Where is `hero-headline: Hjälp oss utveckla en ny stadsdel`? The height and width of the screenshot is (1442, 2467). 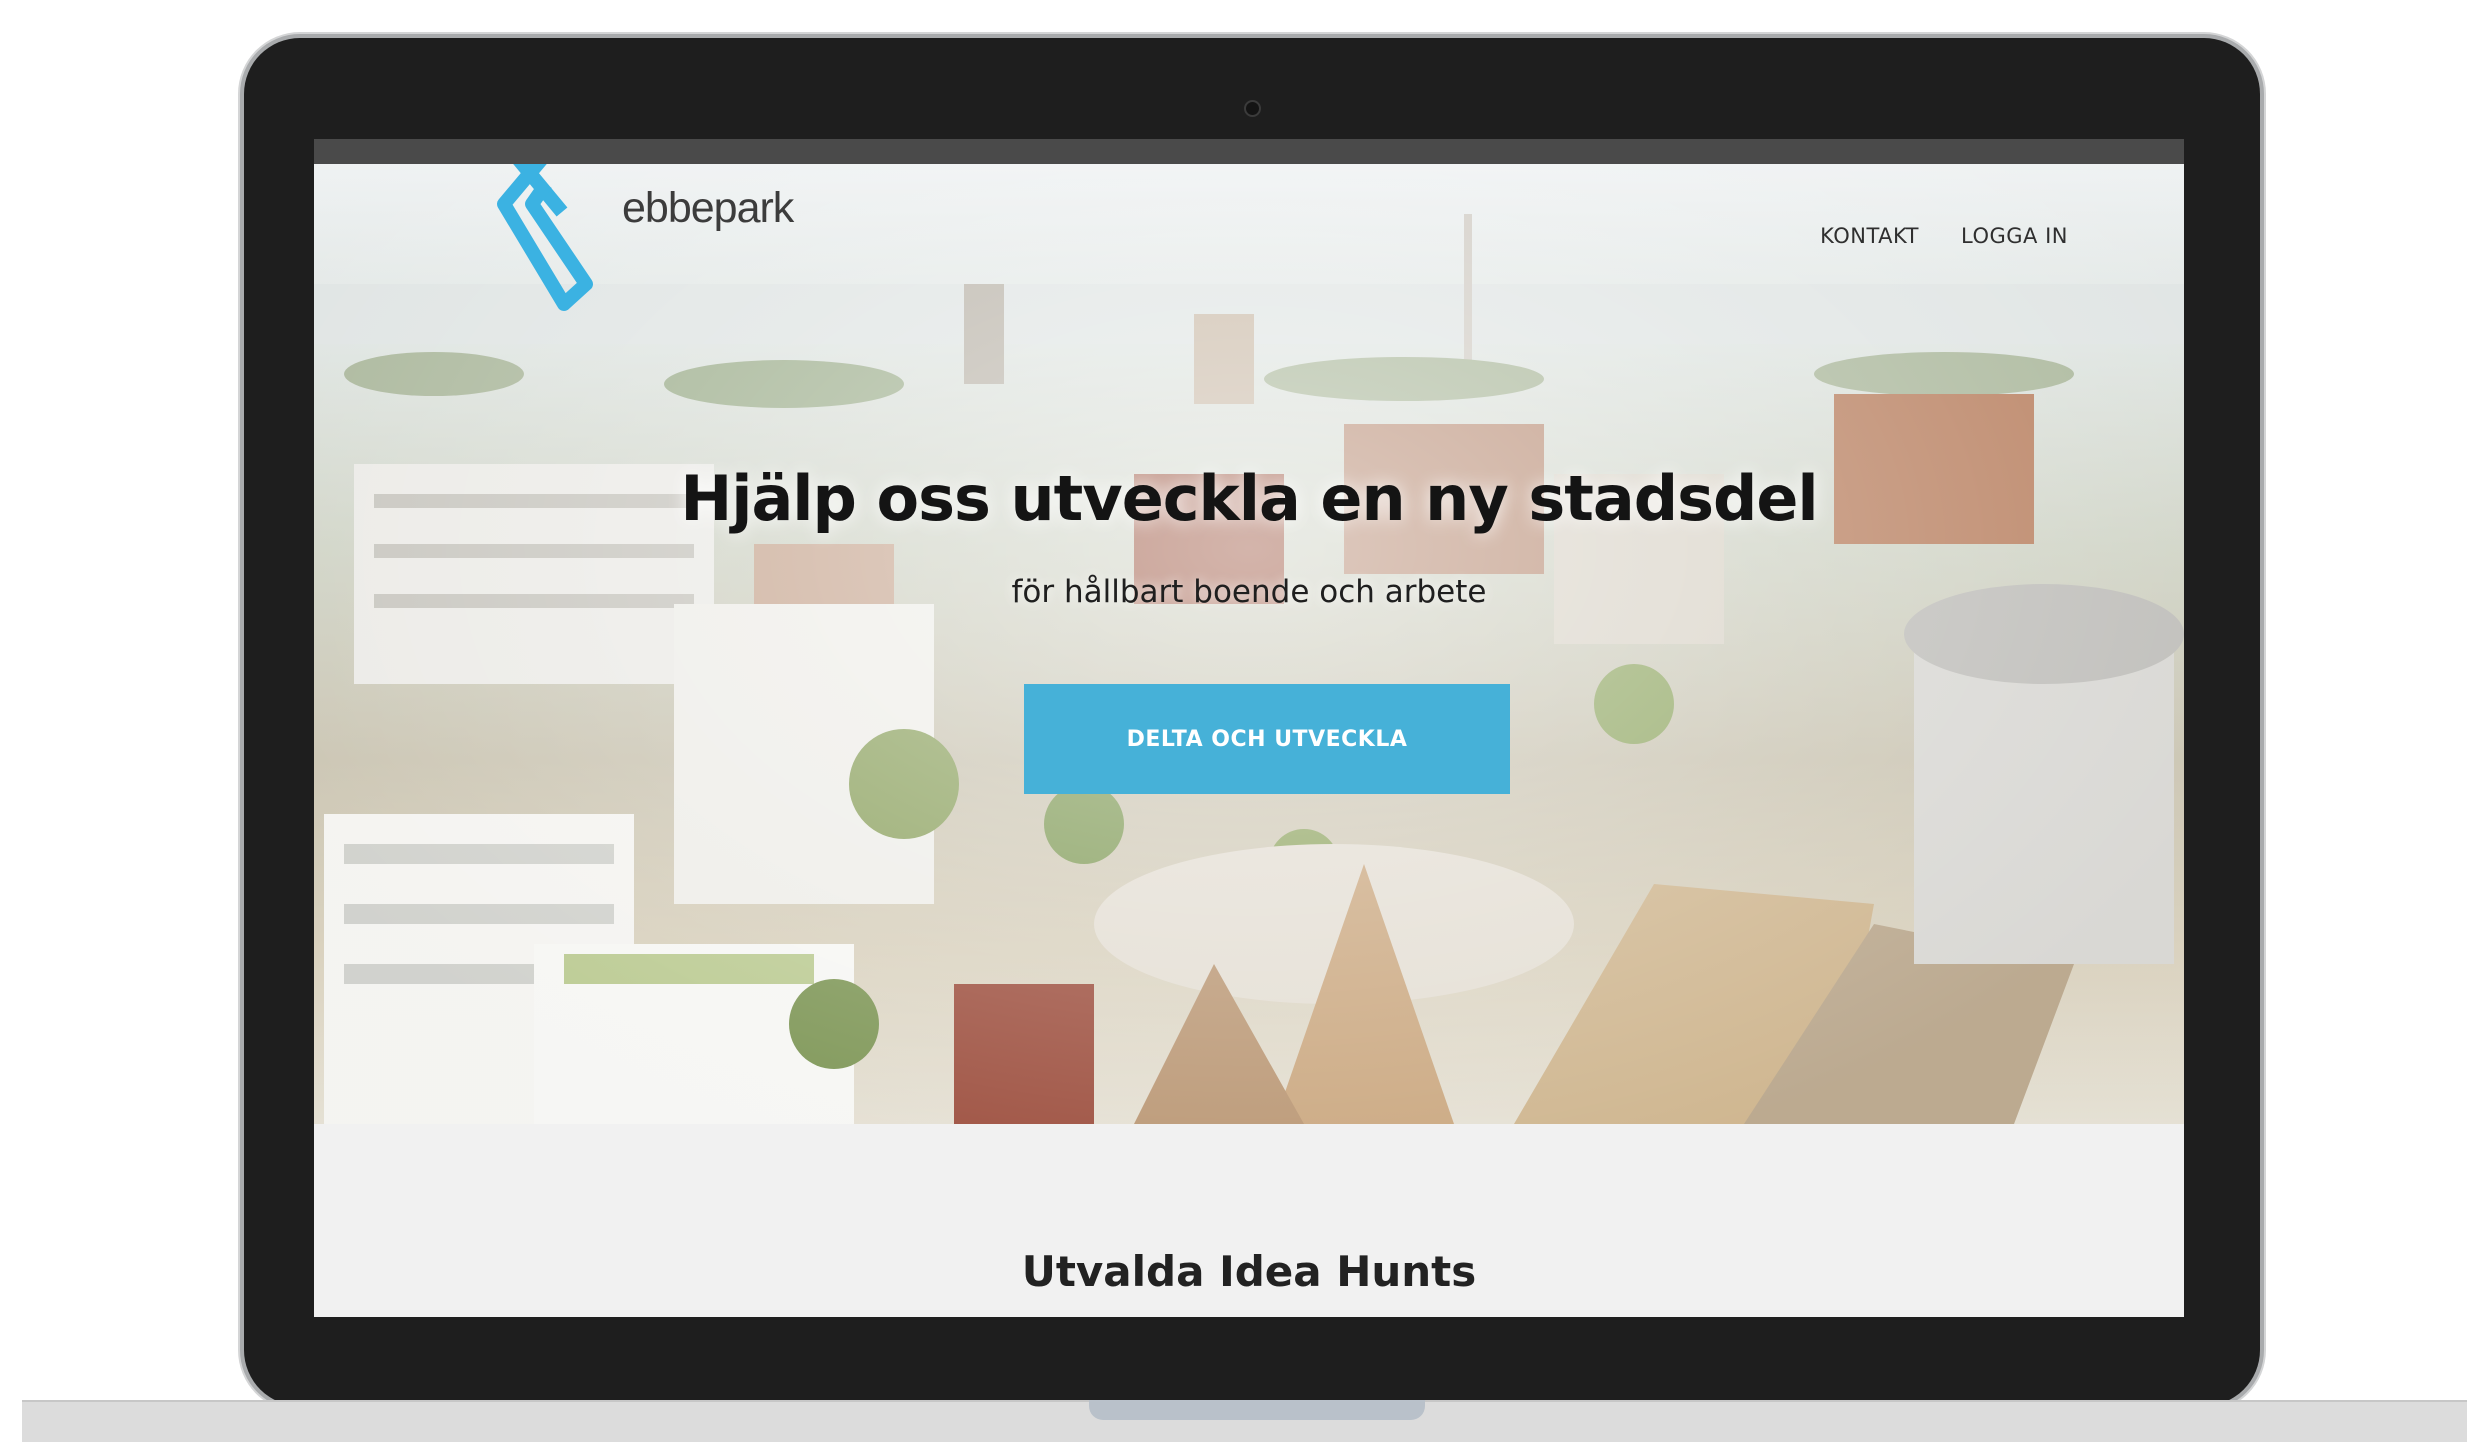 hero-headline: Hjälp oss utveckla en ny stadsdel is located at coordinates (1249, 498).